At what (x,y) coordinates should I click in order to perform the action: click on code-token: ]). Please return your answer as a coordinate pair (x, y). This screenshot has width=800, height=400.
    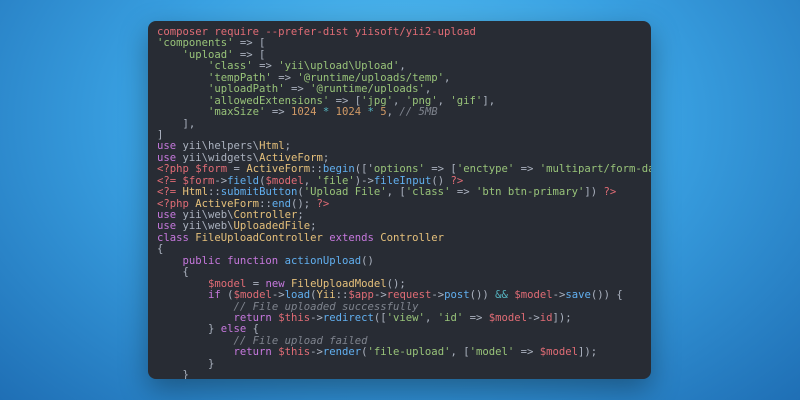
    Looking at the image, I should click on (594, 192).